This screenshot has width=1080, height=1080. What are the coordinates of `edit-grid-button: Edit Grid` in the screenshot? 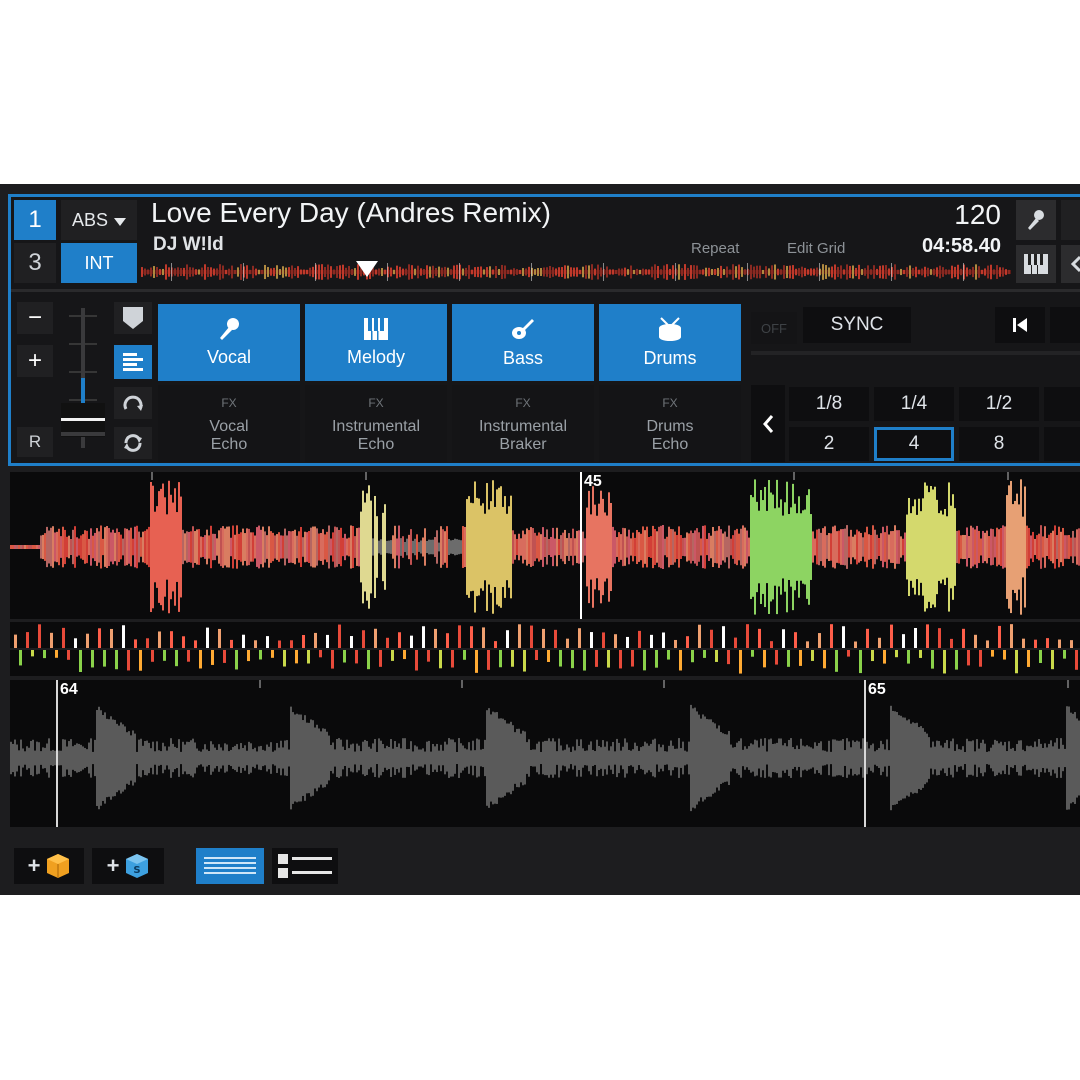 It's located at (816, 248).